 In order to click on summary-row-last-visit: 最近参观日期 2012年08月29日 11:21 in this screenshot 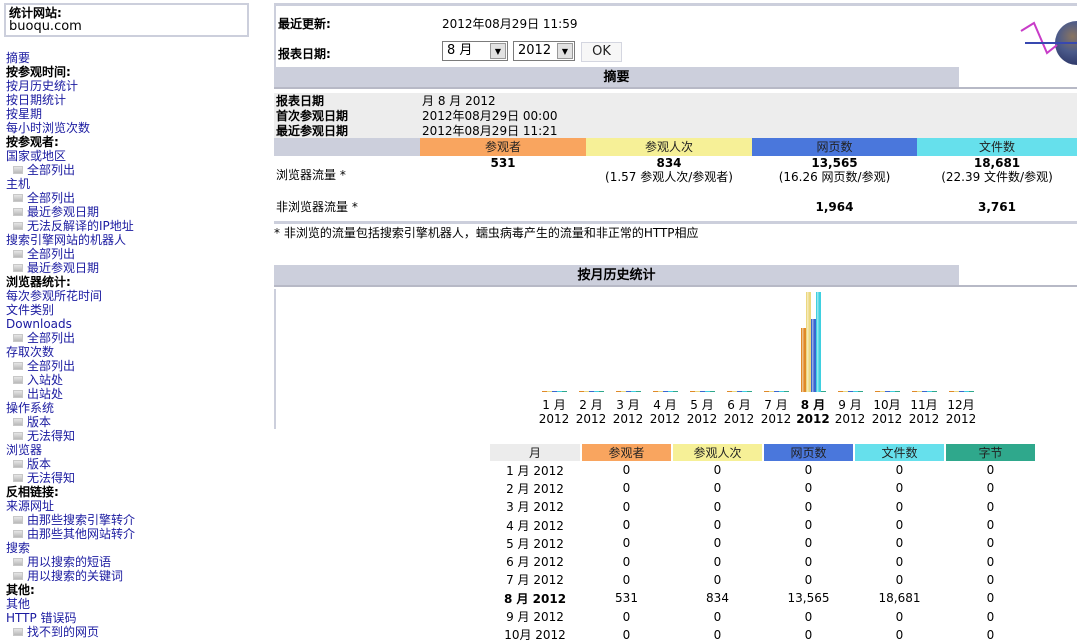, I will do `click(675, 130)`.